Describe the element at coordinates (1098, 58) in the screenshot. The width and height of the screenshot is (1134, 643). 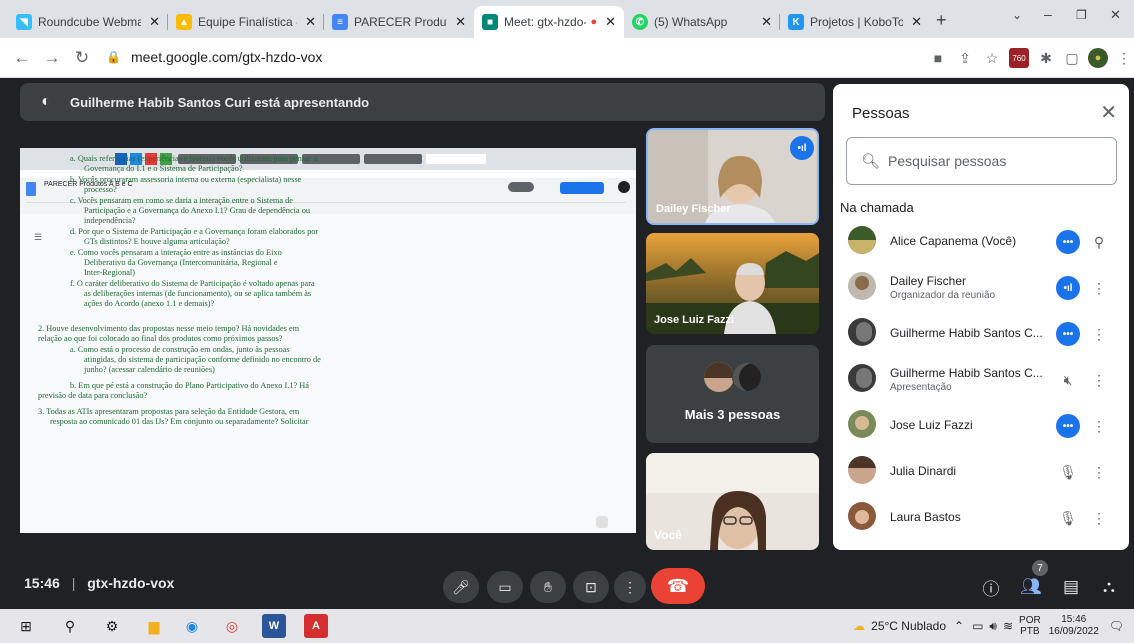
I see `profile-avatar: ●` at that location.